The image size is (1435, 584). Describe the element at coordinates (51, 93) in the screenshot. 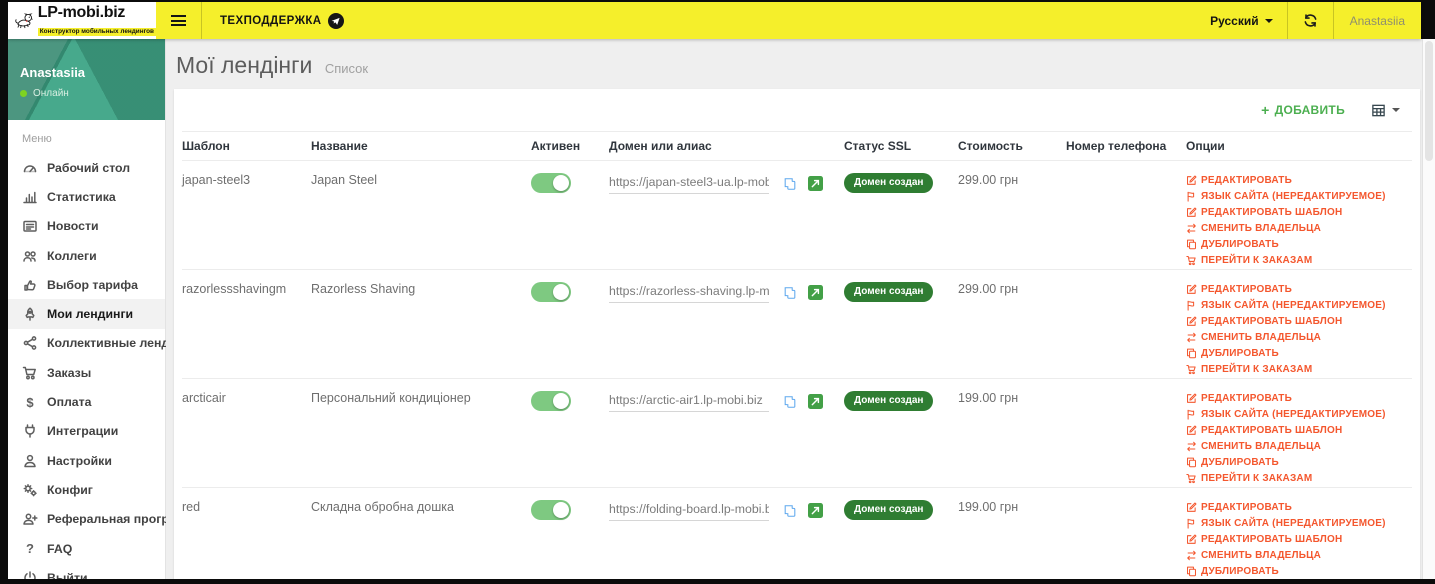

I see `online-status-label: Онлайн` at that location.